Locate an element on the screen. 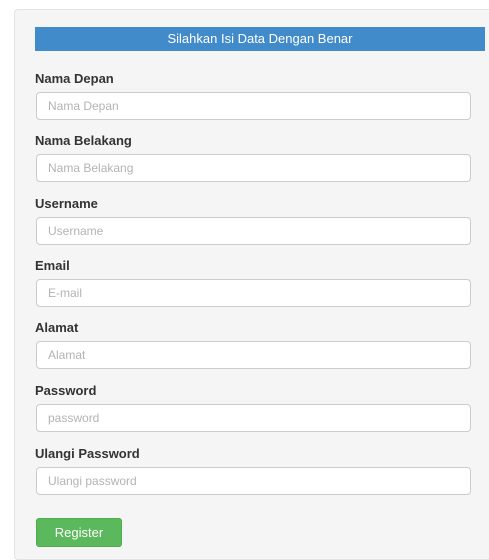  password-label: Password is located at coordinates (66, 390).